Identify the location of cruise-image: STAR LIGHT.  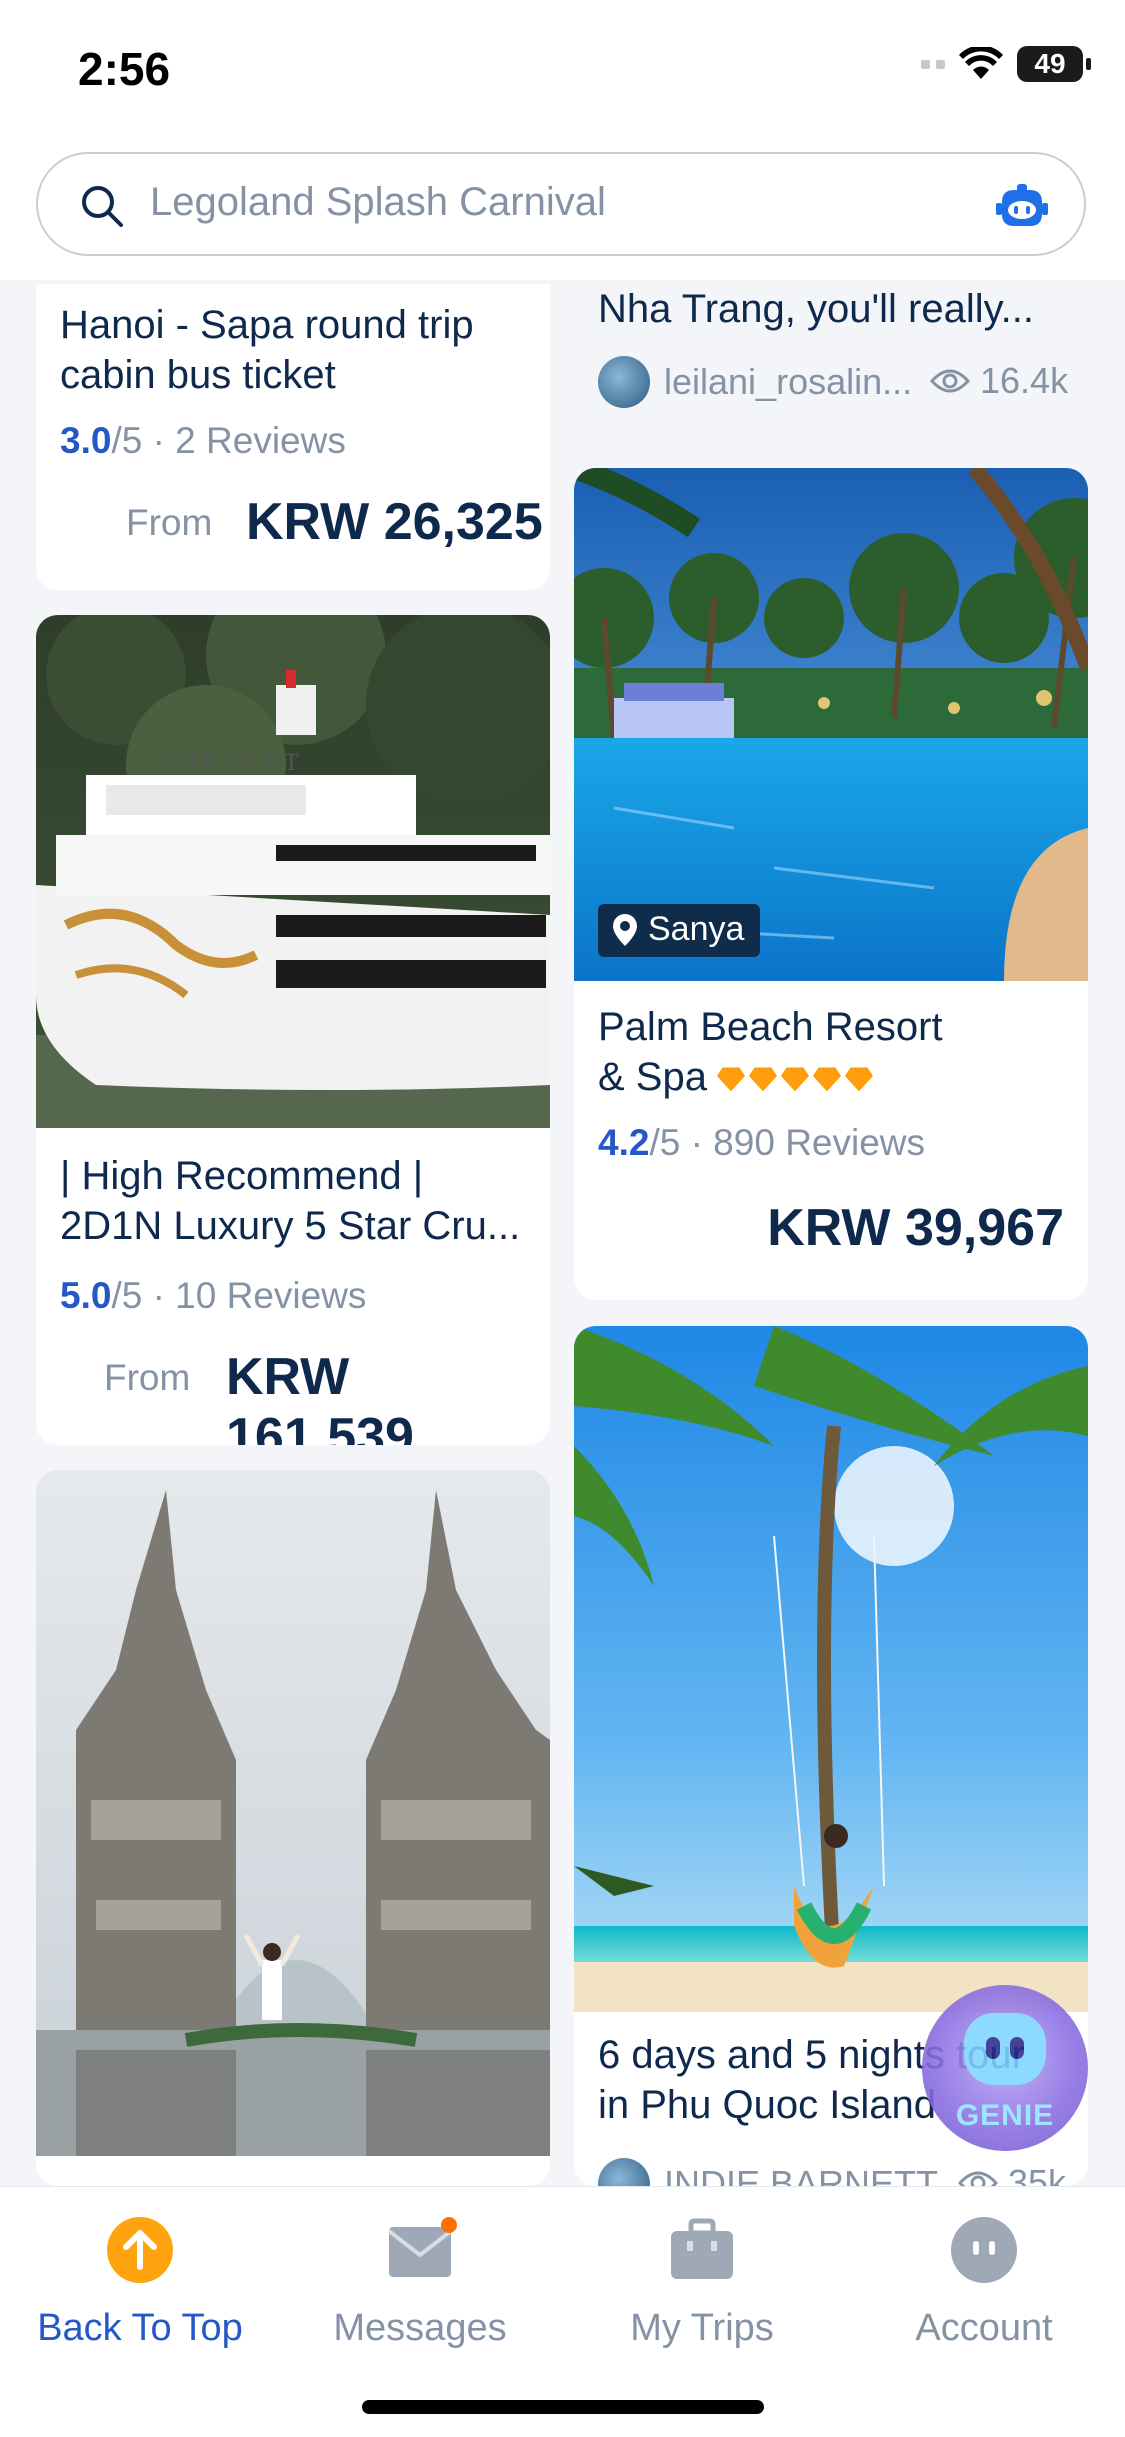
(293, 871).